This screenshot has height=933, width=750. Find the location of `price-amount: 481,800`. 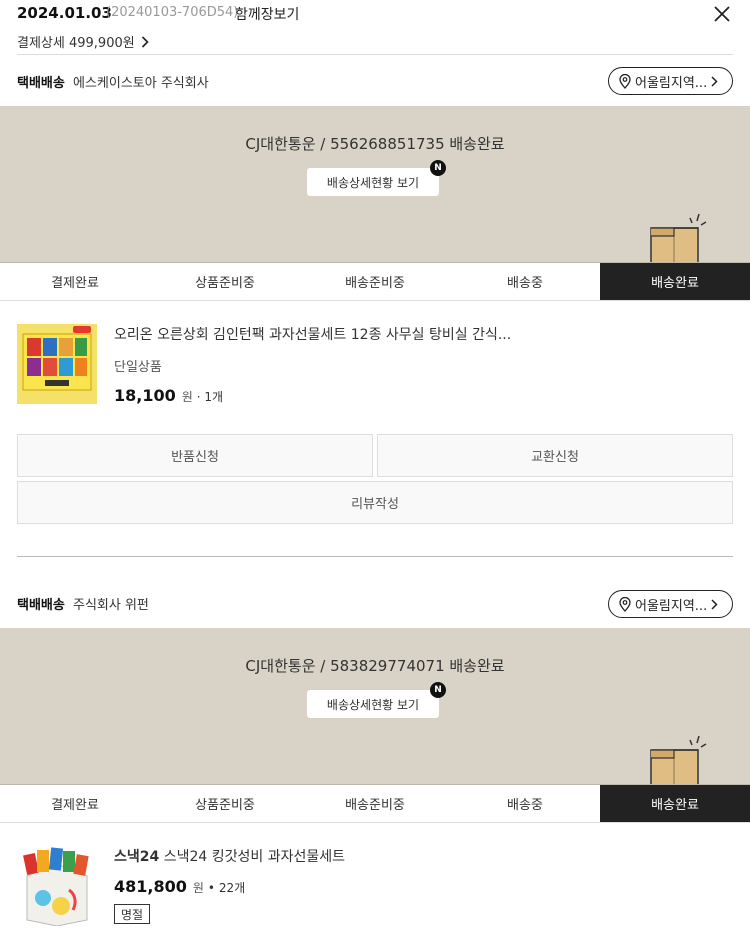

price-amount: 481,800 is located at coordinates (150, 886).